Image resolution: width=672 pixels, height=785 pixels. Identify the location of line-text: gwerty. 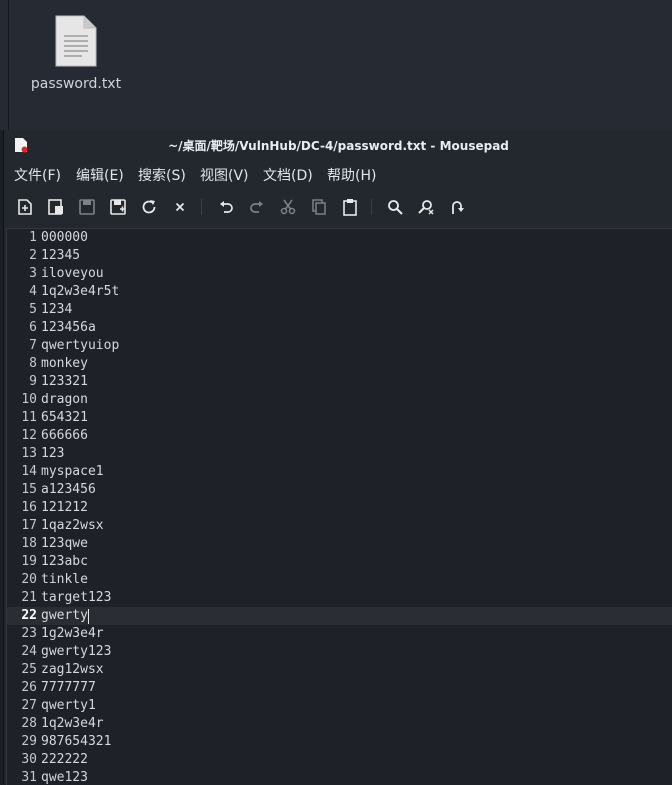
(64, 616).